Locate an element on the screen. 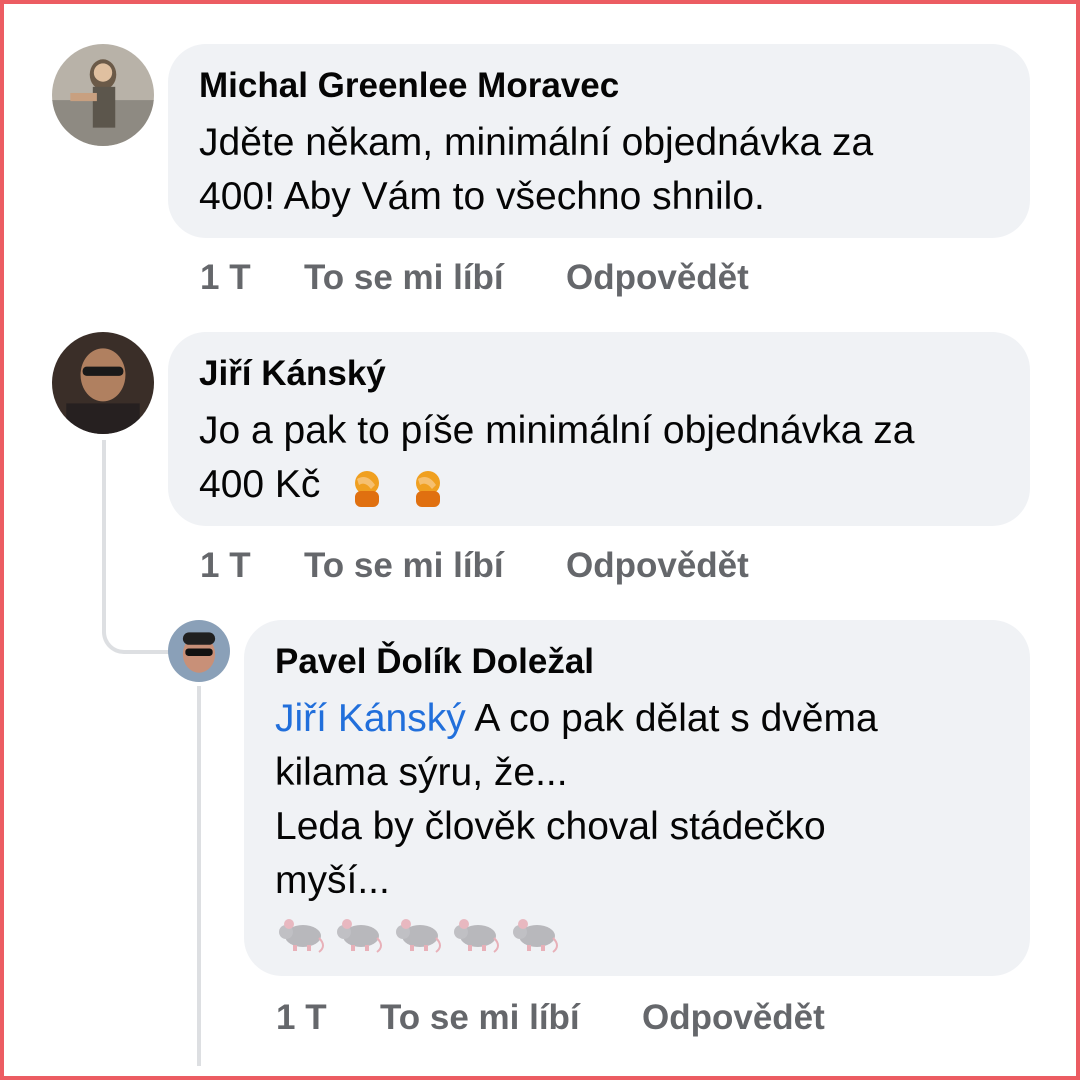 The height and width of the screenshot is (1080, 1080). comment-text: 400 Kč is located at coordinates (260, 484).